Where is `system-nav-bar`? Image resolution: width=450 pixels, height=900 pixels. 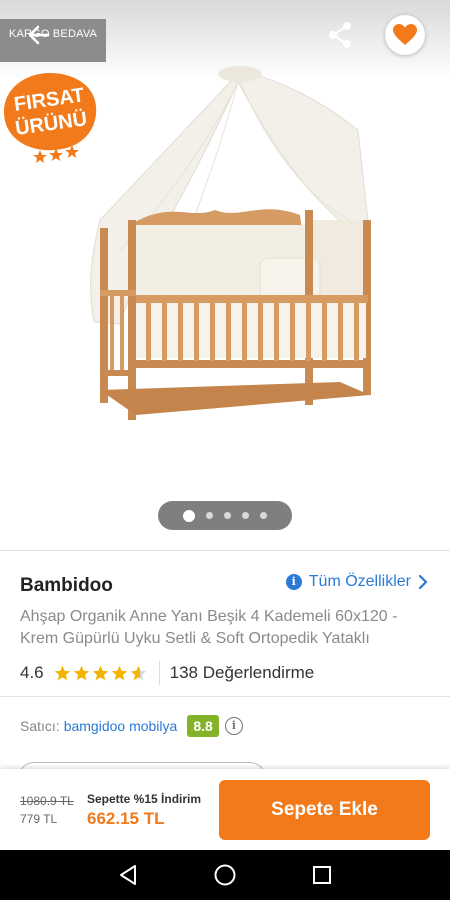 system-nav-bar is located at coordinates (225, 875).